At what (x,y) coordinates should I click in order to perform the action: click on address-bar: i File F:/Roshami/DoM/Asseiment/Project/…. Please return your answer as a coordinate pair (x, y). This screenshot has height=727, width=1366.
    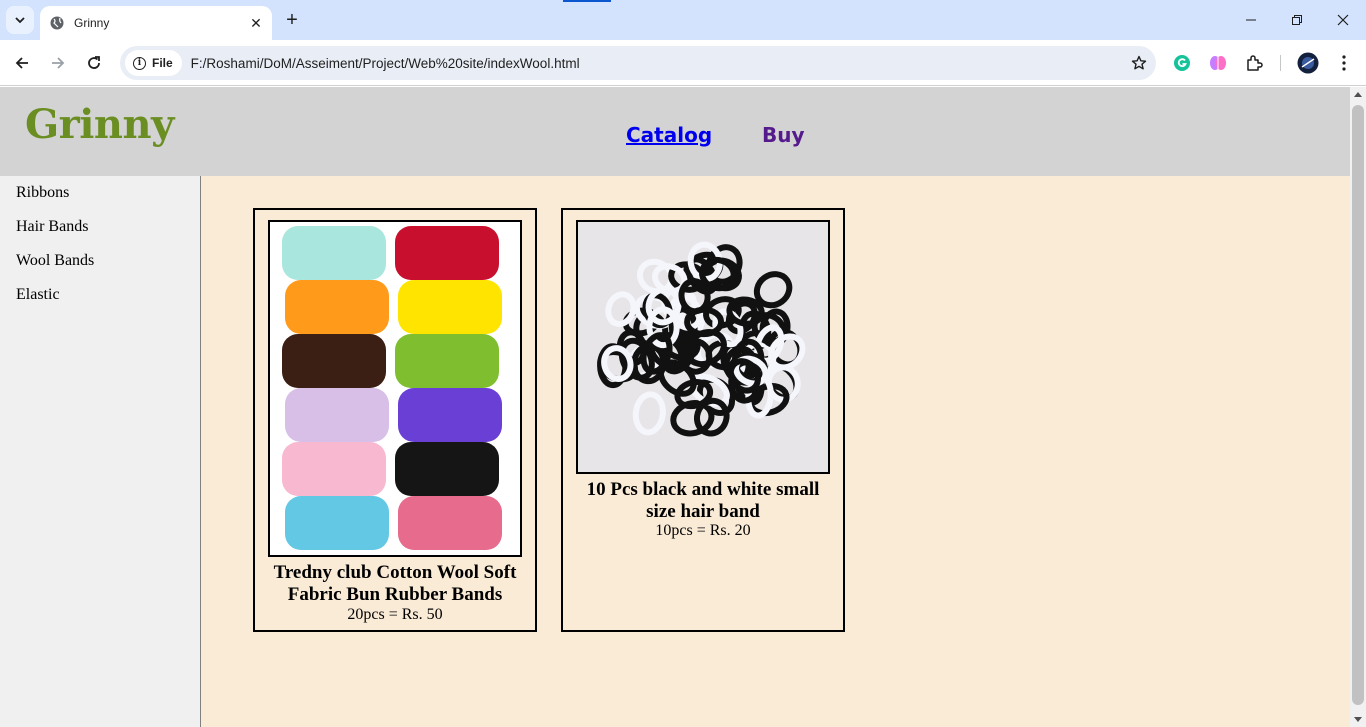
    Looking at the image, I should click on (638, 63).